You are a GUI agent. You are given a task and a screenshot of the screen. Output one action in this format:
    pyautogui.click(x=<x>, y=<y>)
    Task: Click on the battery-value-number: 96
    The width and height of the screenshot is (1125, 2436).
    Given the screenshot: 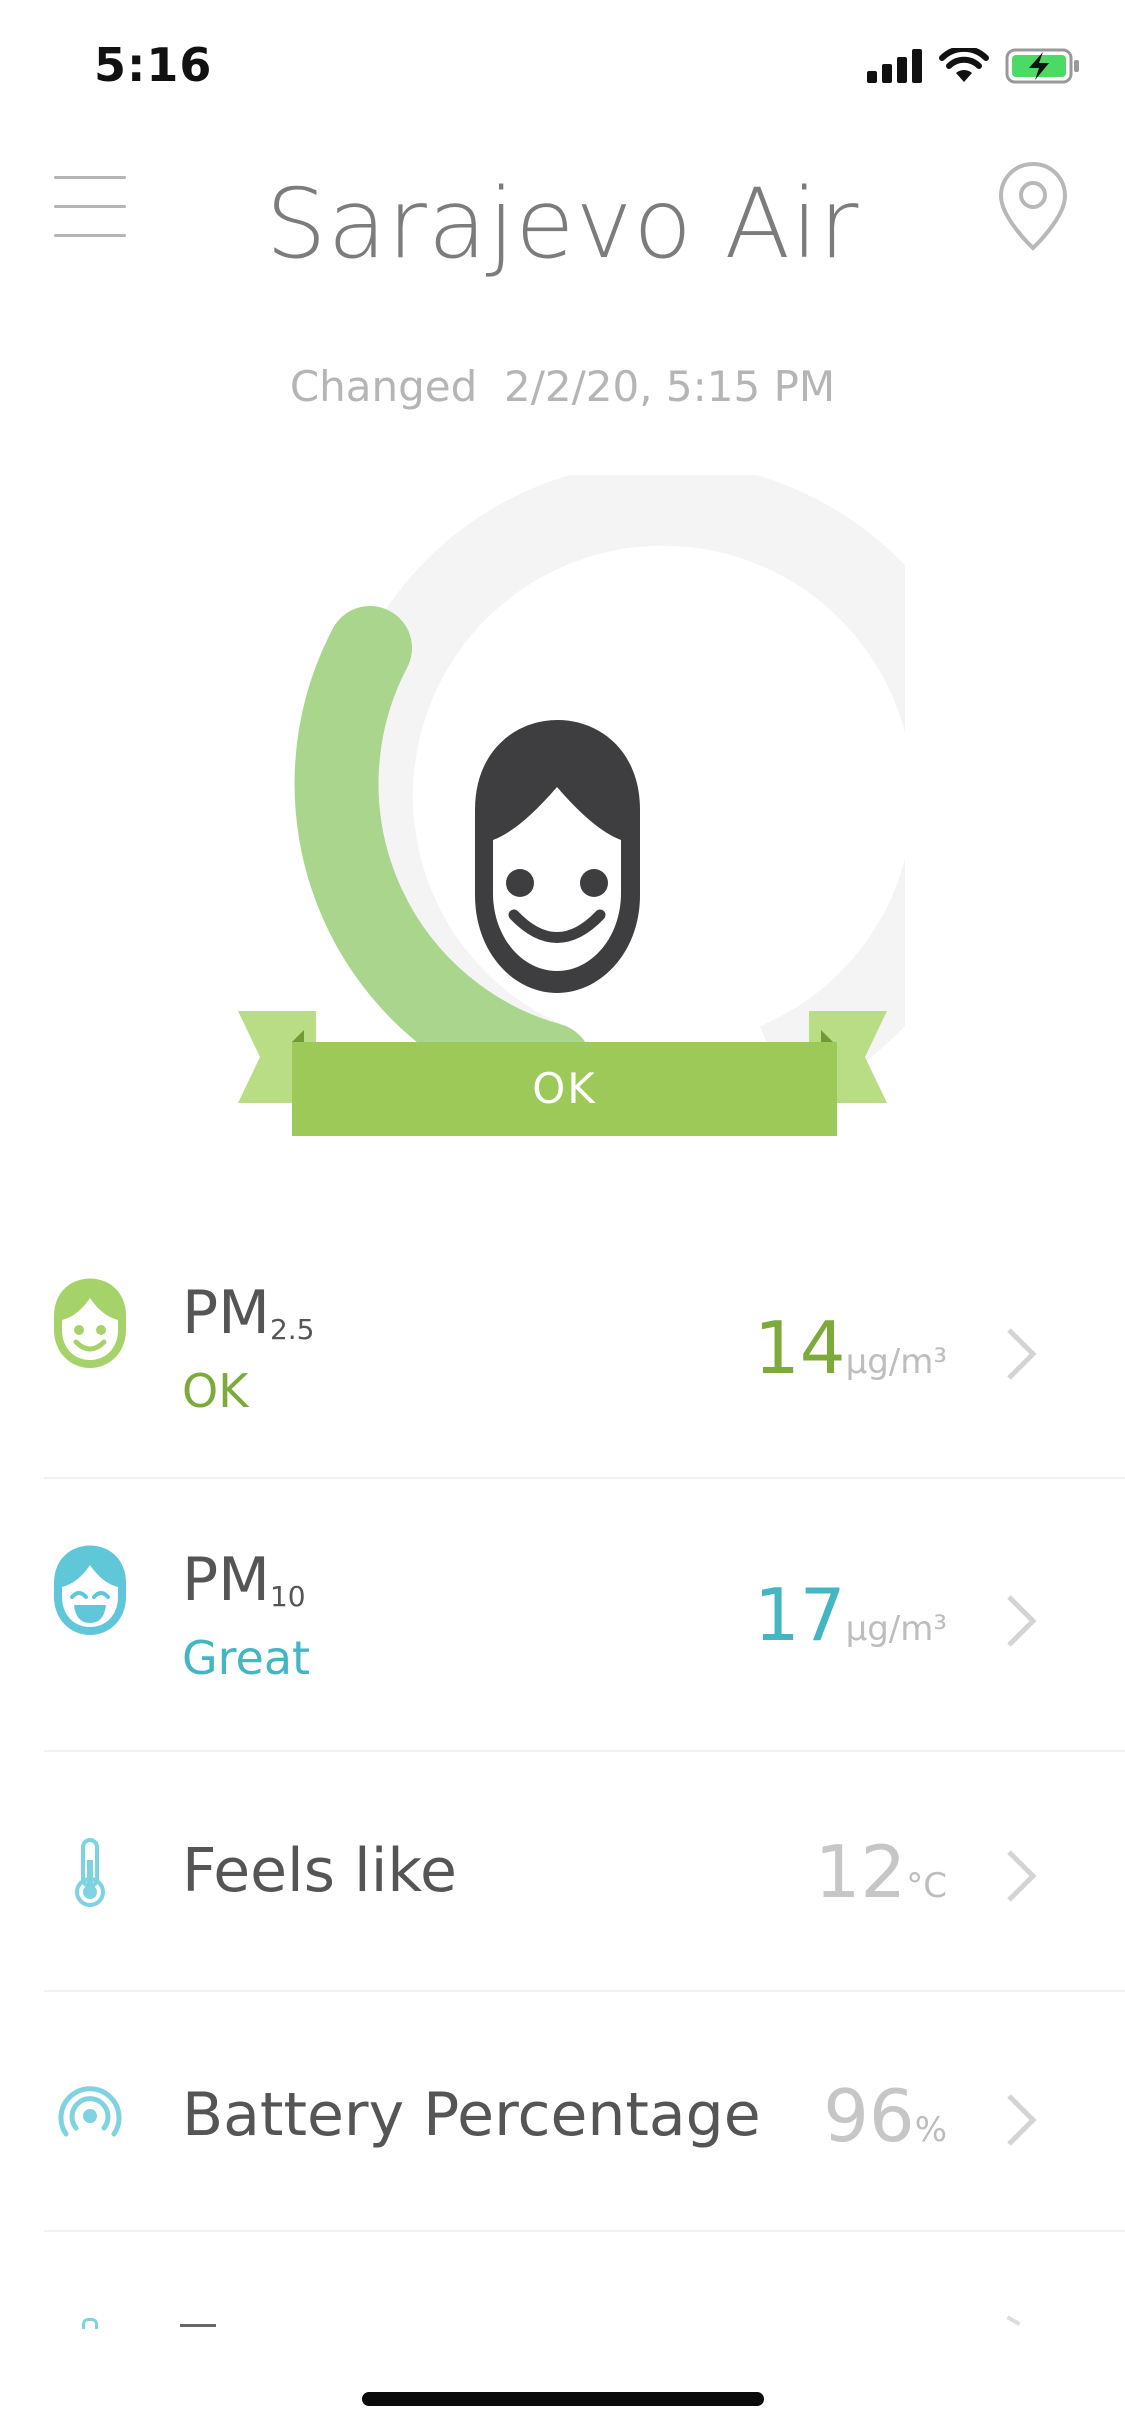 What is the action you would take?
    pyautogui.click(x=869, y=2116)
    